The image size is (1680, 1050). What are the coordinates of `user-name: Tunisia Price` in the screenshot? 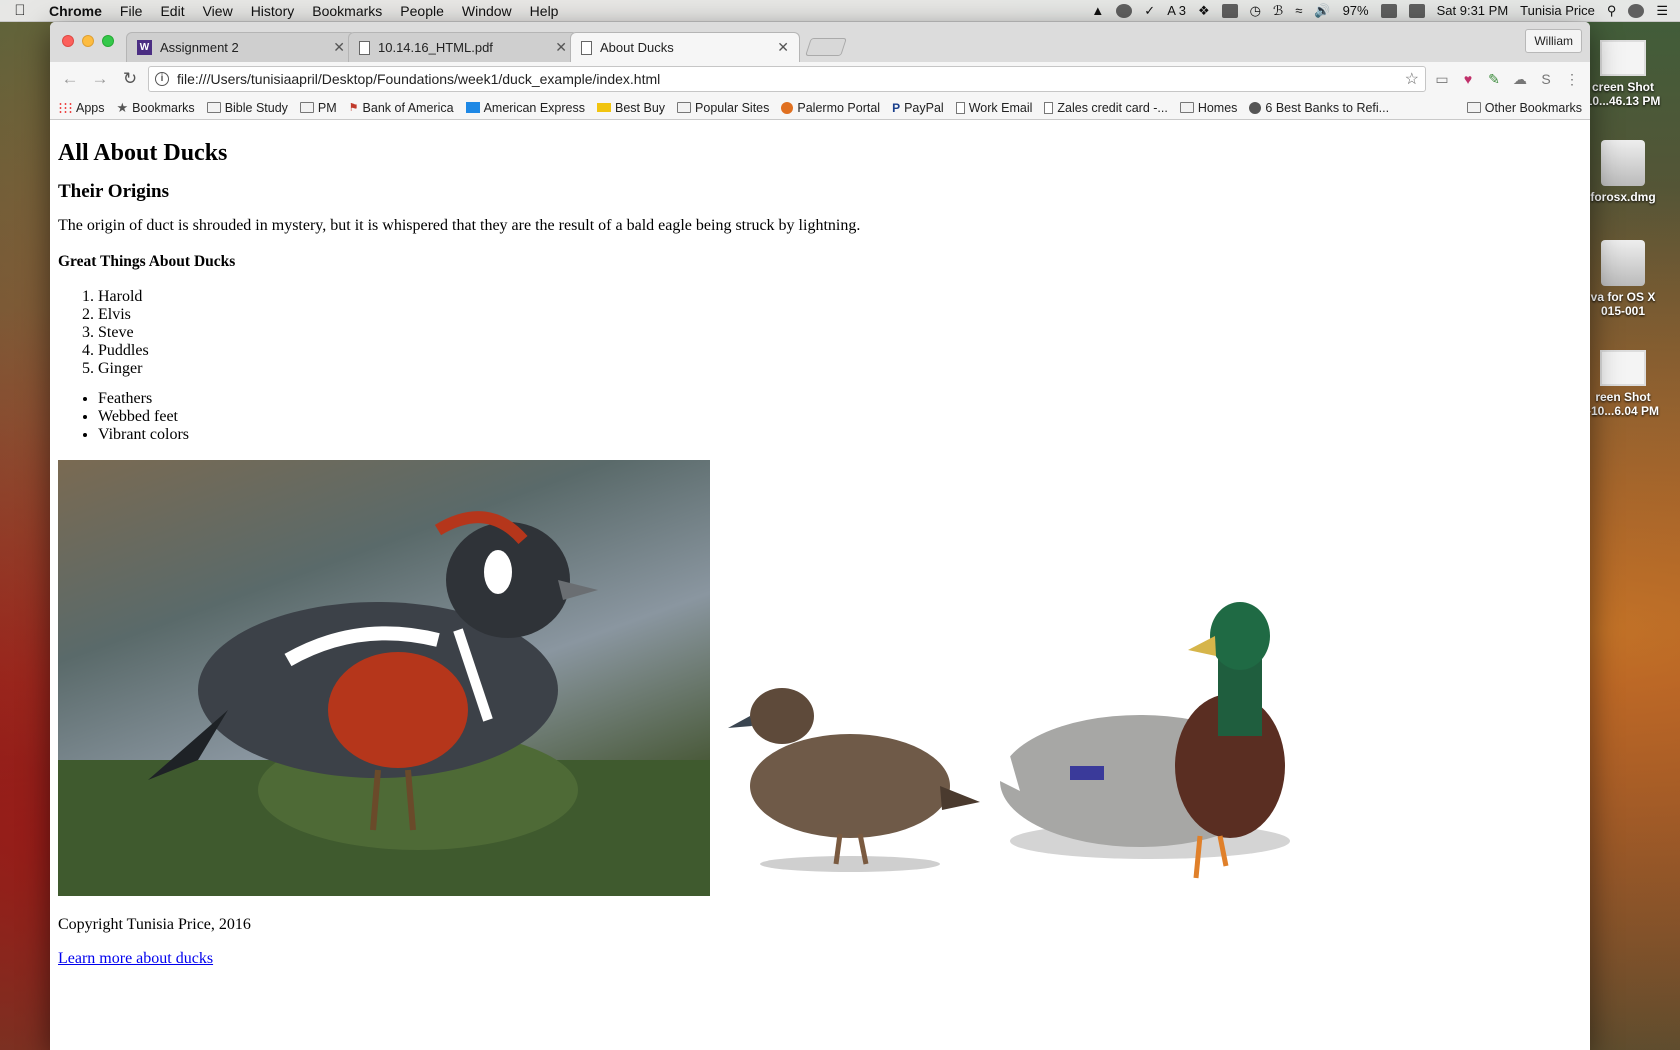 It's located at (1557, 10).